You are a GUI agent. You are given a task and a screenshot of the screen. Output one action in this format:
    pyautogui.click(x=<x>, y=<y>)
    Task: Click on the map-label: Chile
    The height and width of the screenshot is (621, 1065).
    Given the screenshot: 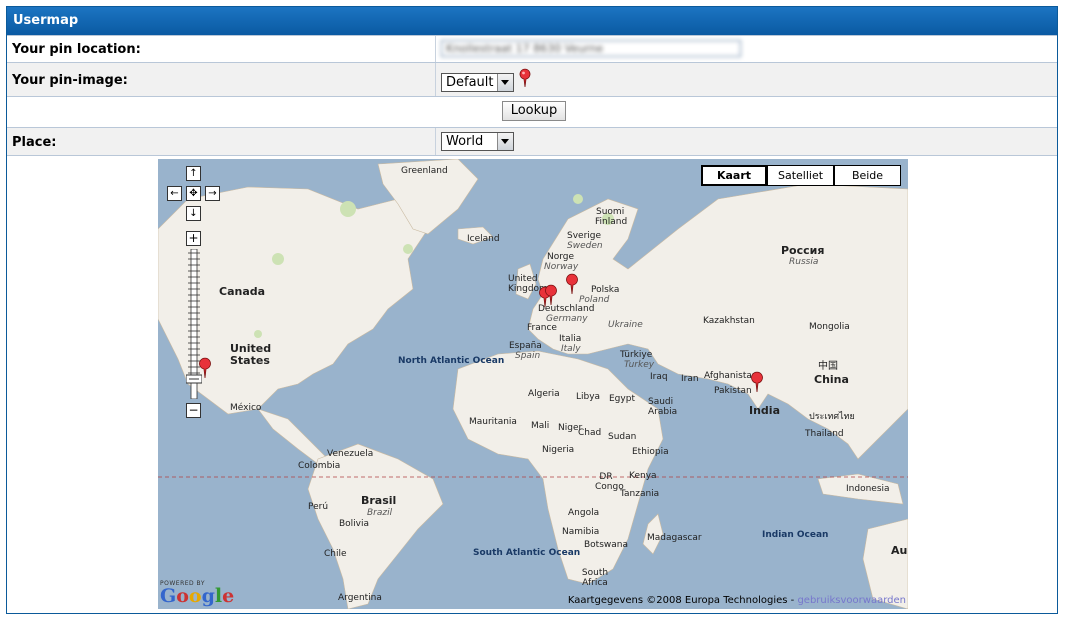 What is the action you would take?
    pyautogui.click(x=335, y=554)
    